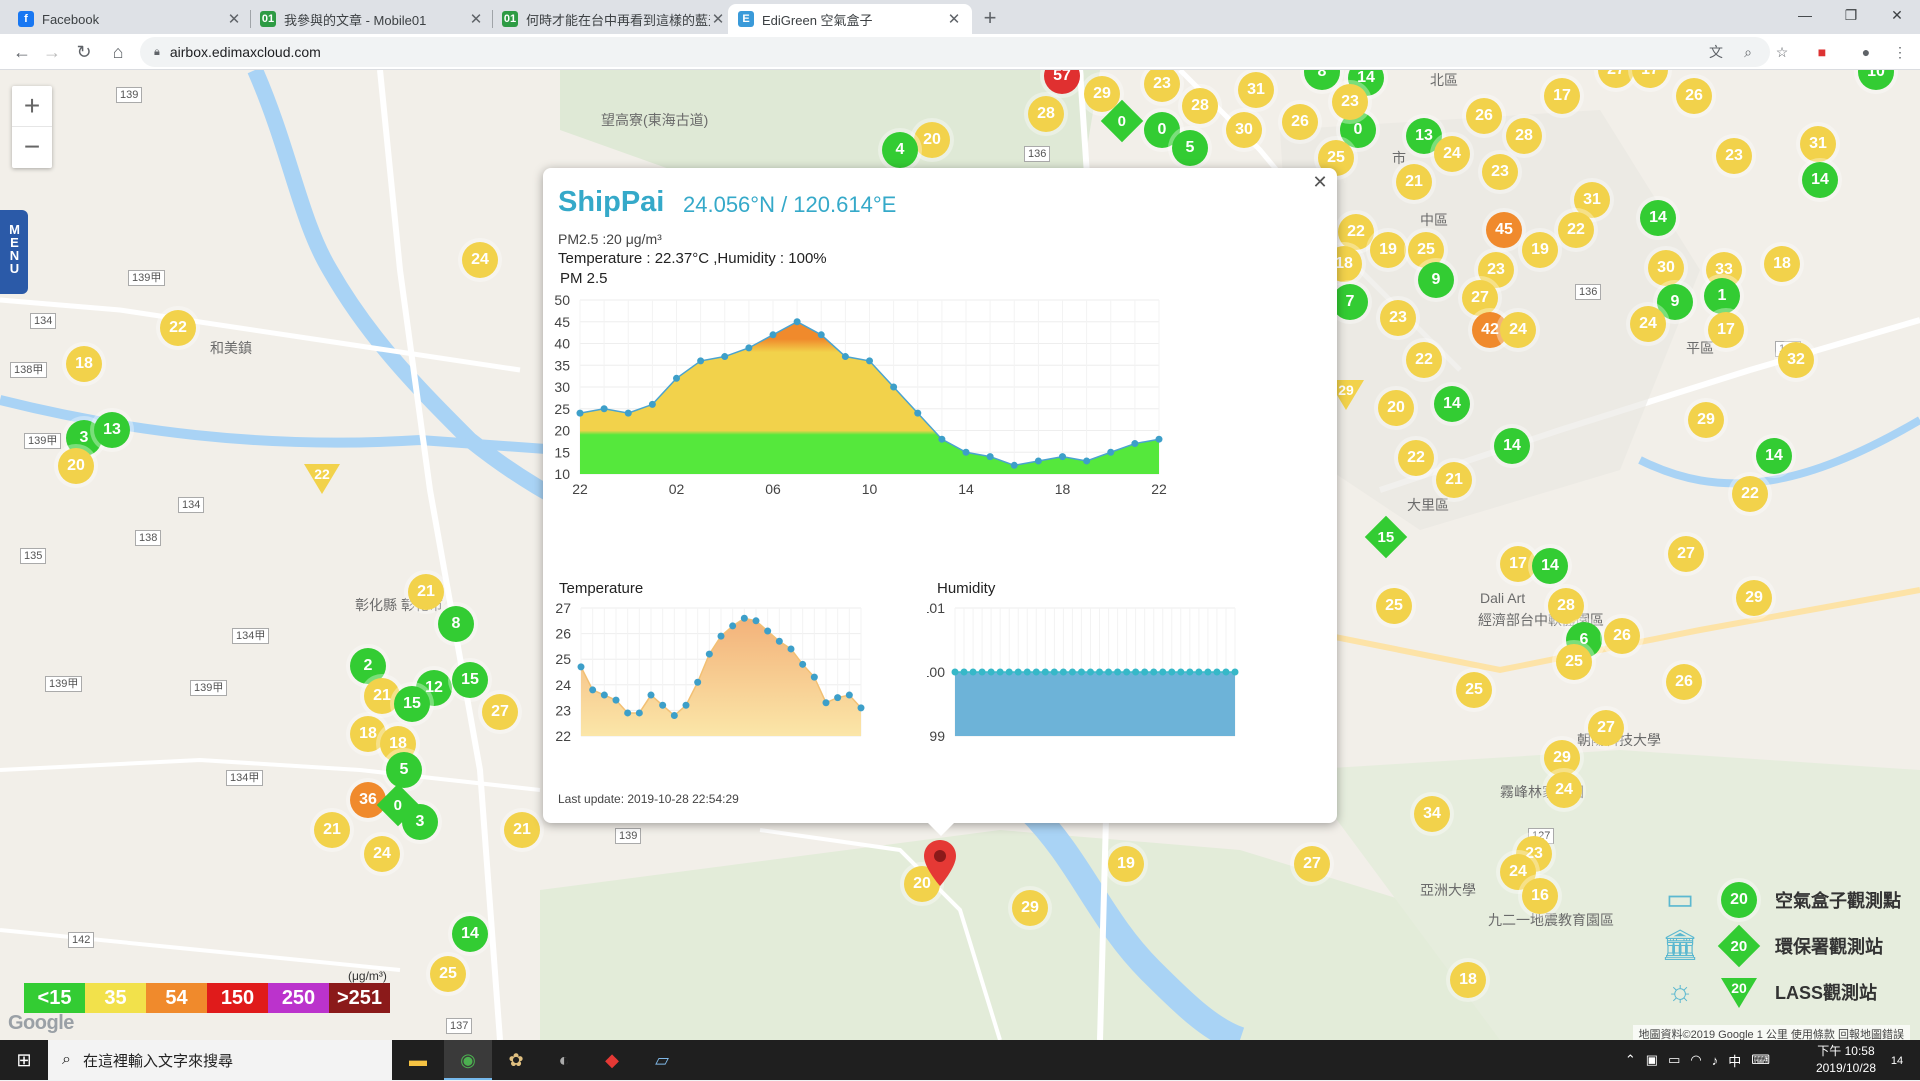  I want to click on system-clock: 下午 10:58 2019/10/28, so click(1846, 1060).